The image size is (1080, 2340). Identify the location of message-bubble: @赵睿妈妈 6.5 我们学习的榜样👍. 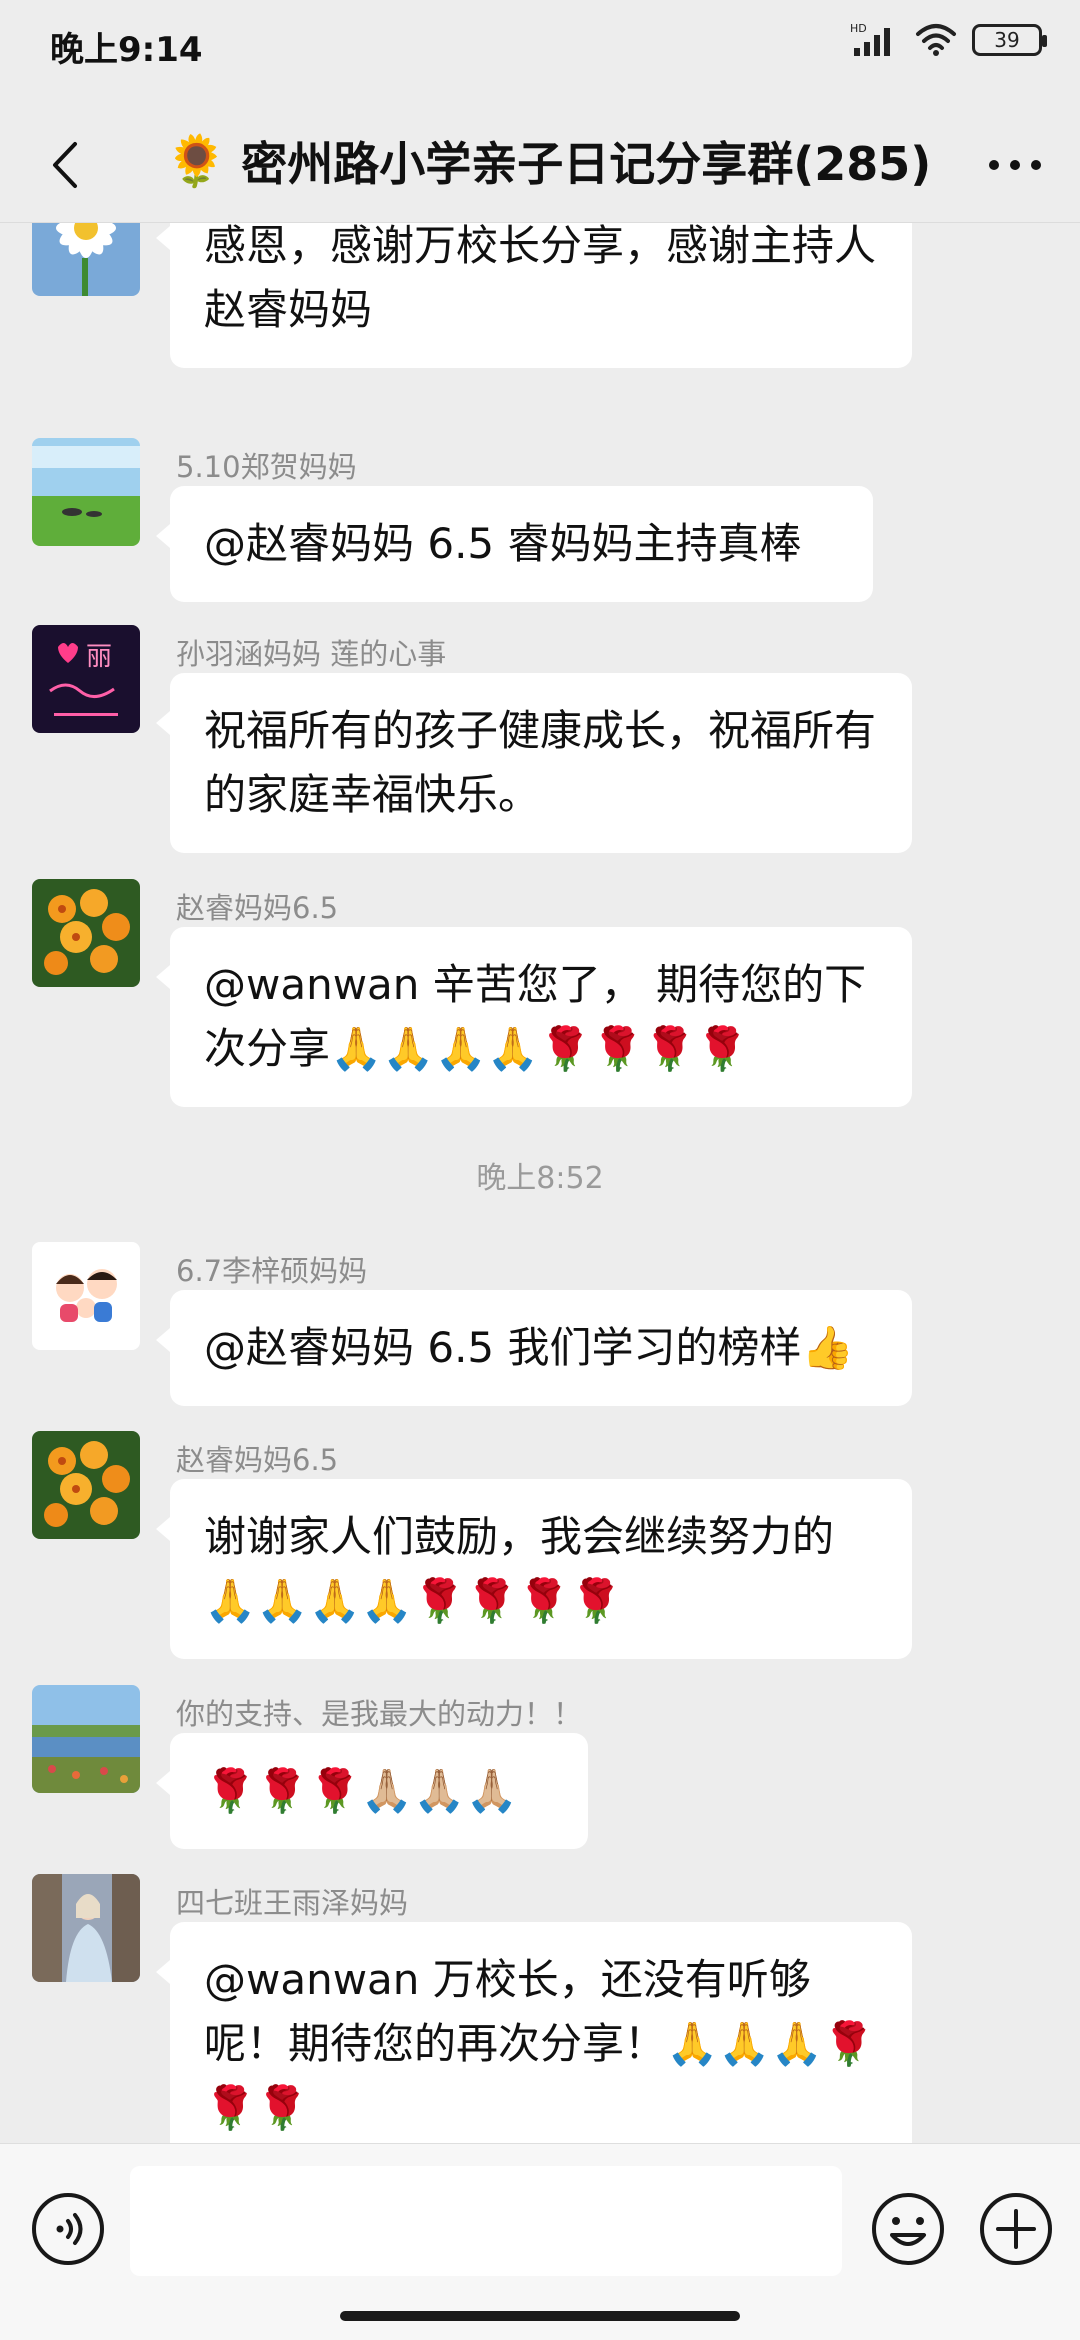
(534, 1348).